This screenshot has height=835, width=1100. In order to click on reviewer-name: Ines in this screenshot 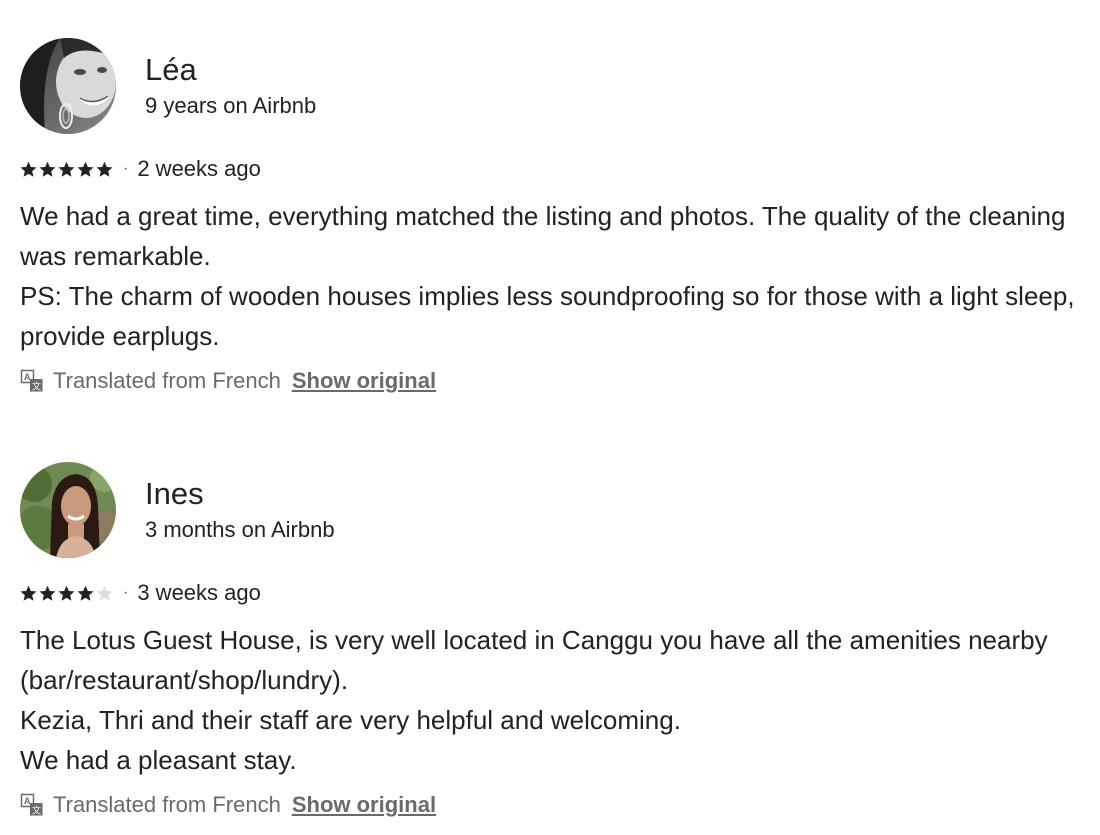, I will do `click(240, 494)`.